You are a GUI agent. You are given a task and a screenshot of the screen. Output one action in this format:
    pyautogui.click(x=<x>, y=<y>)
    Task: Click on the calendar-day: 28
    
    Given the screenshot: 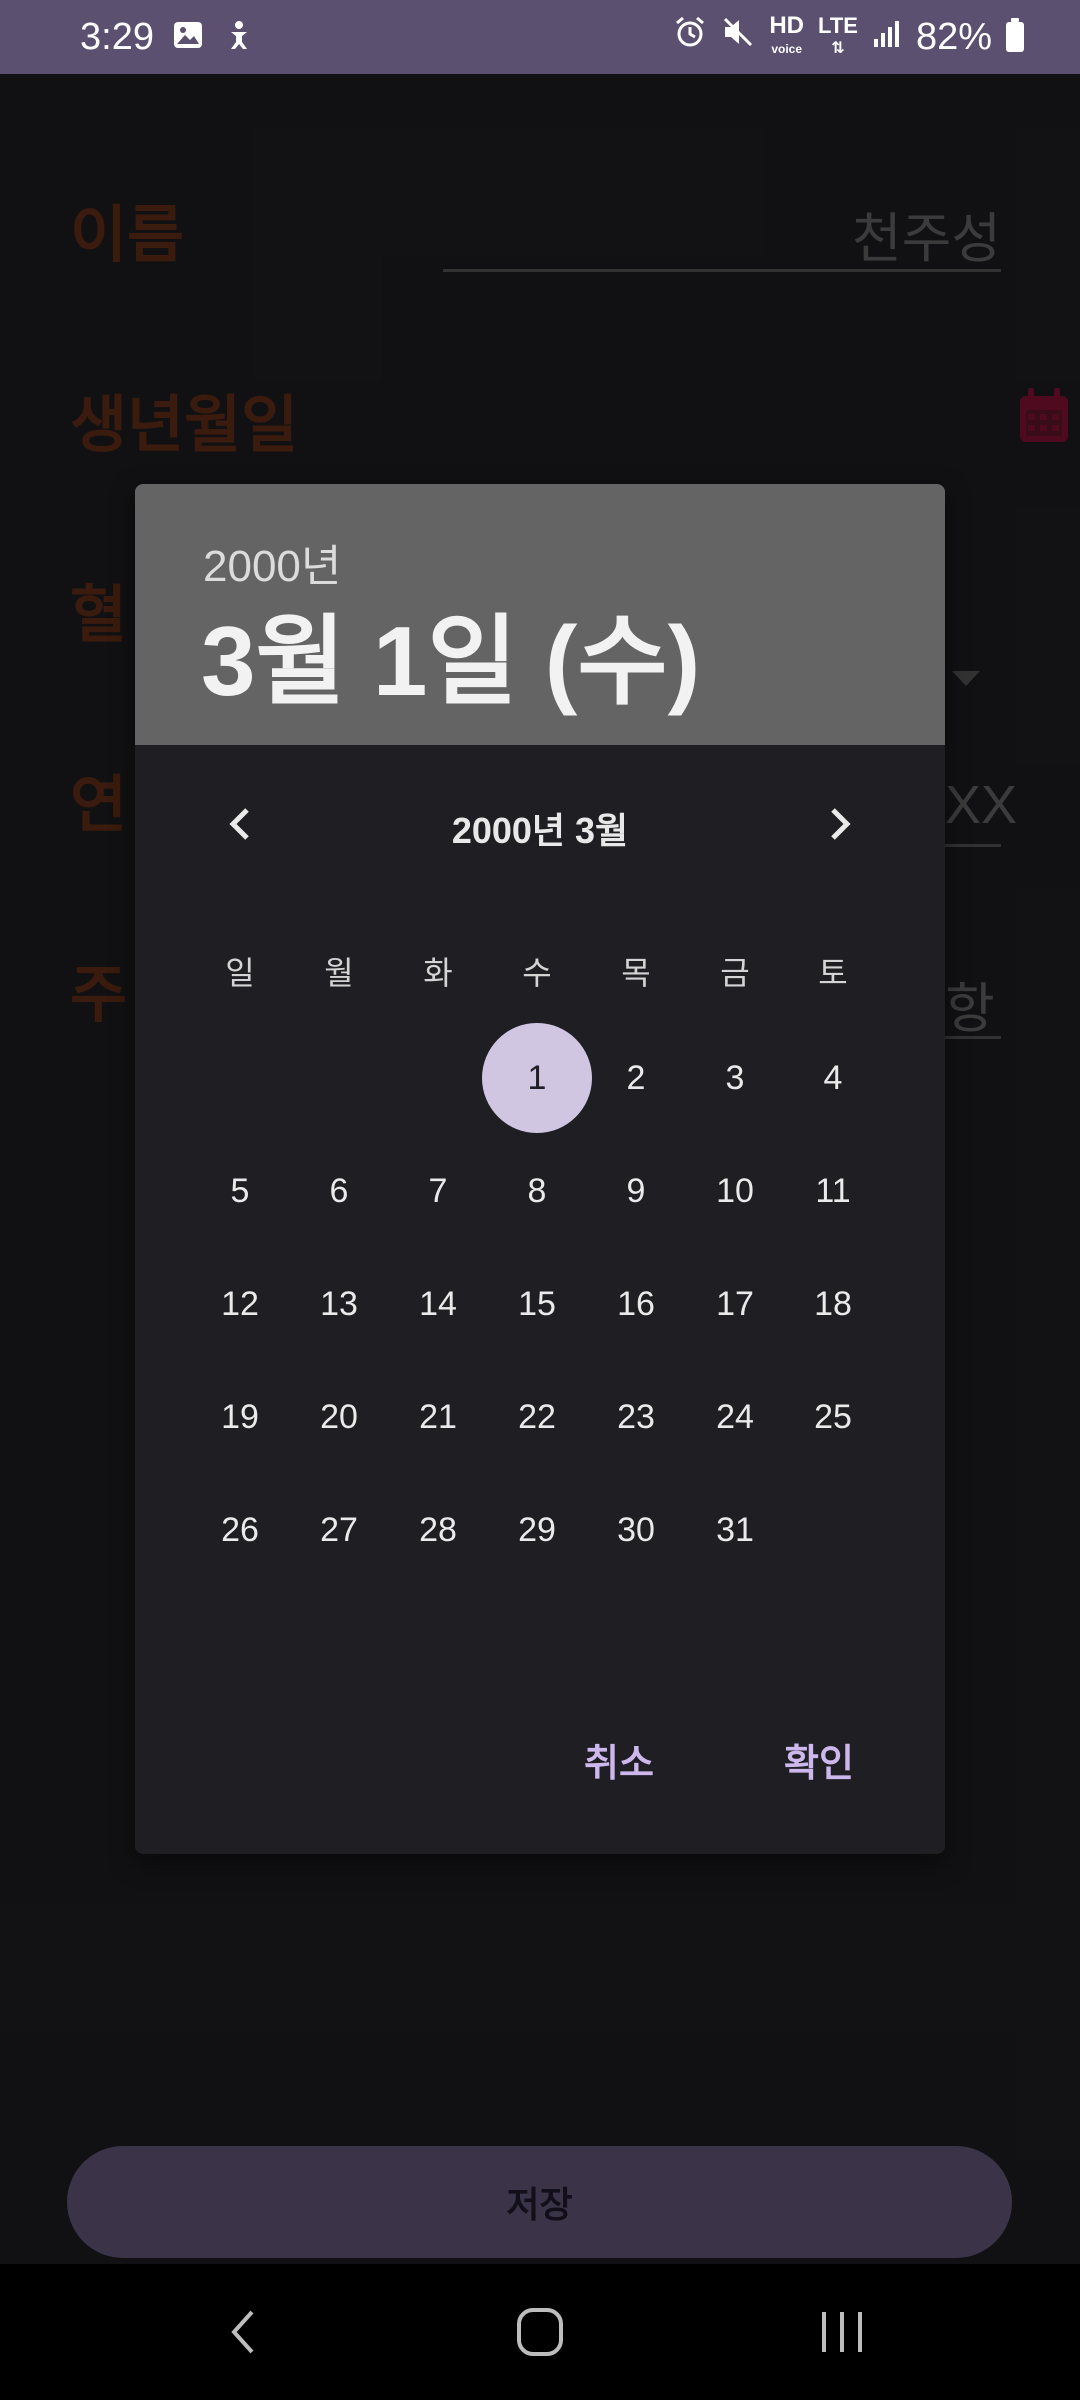 What is the action you would take?
    pyautogui.click(x=438, y=1530)
    